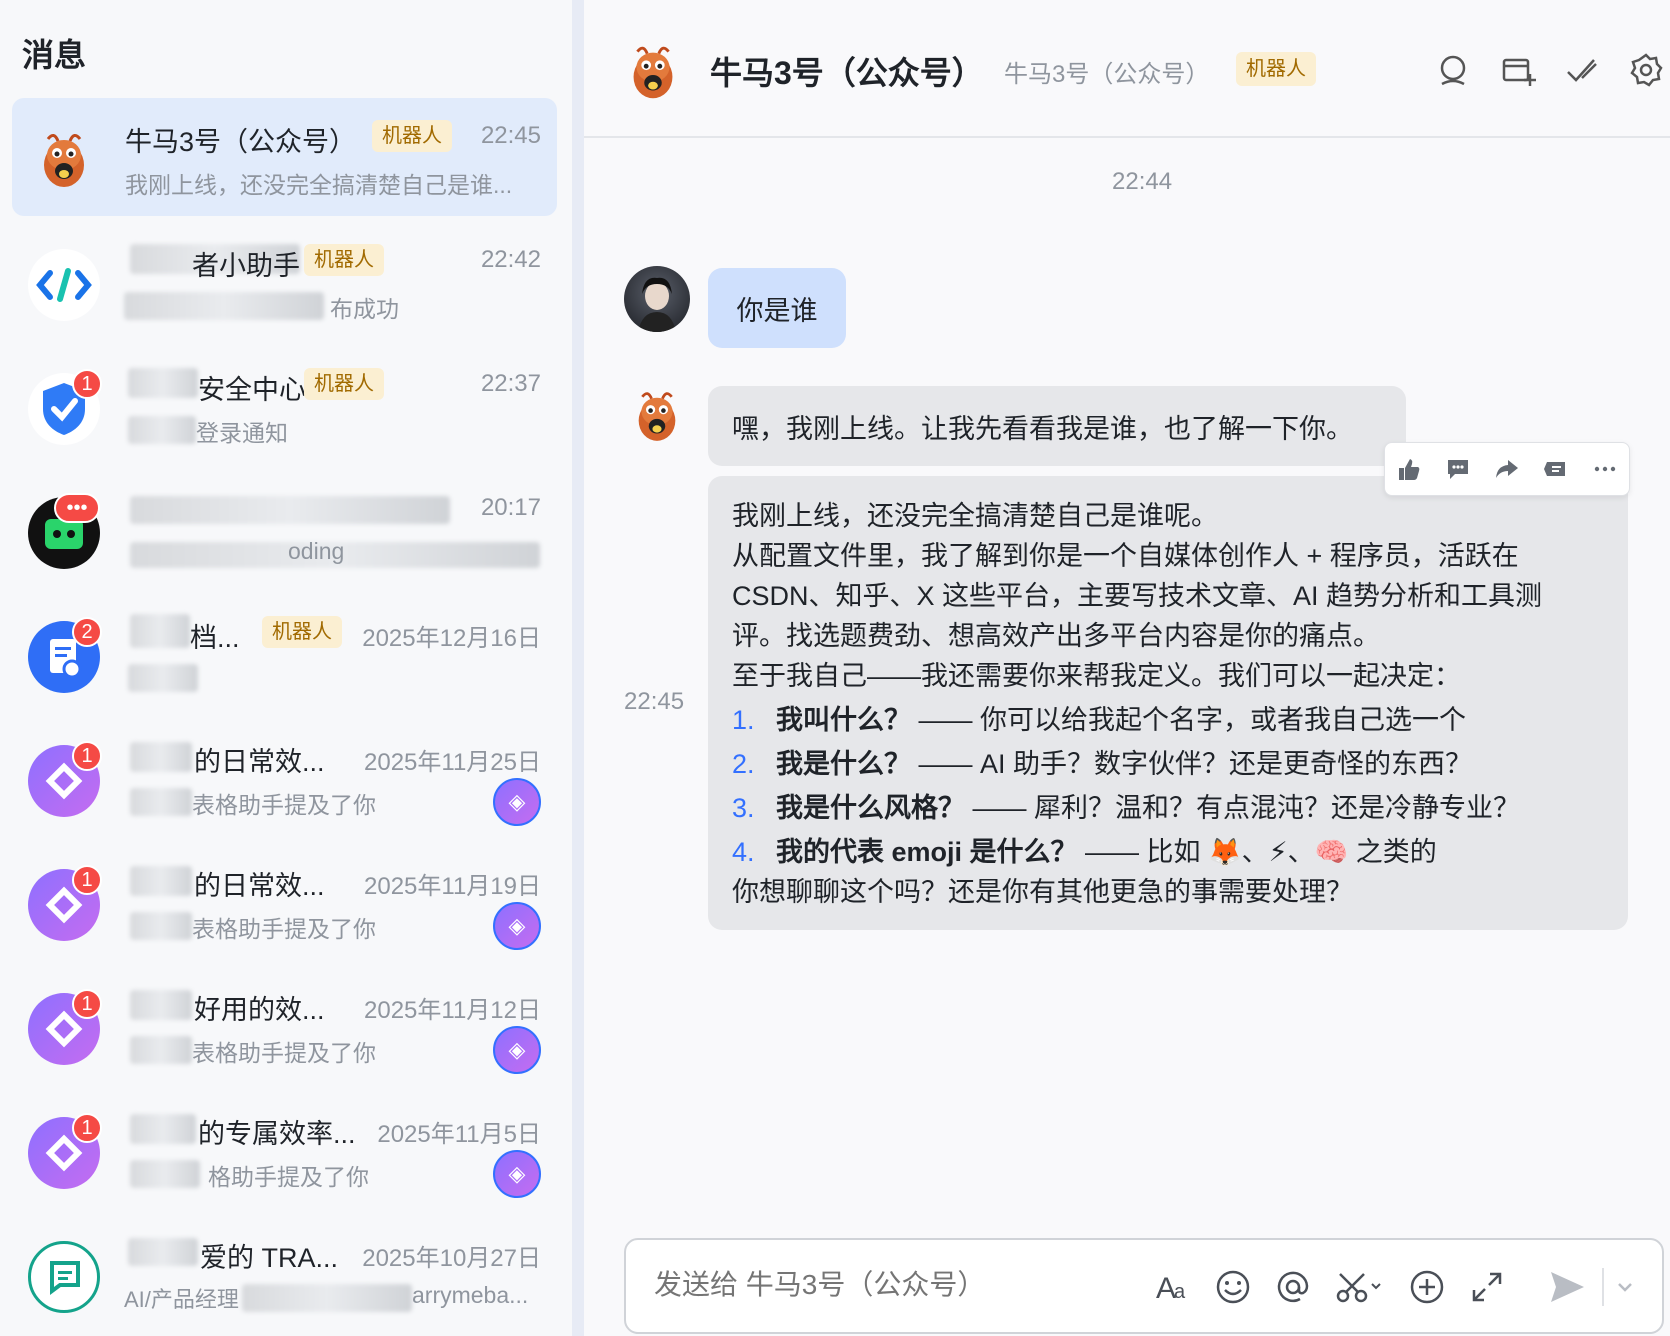  I want to click on comment-icon, so click(1458, 469).